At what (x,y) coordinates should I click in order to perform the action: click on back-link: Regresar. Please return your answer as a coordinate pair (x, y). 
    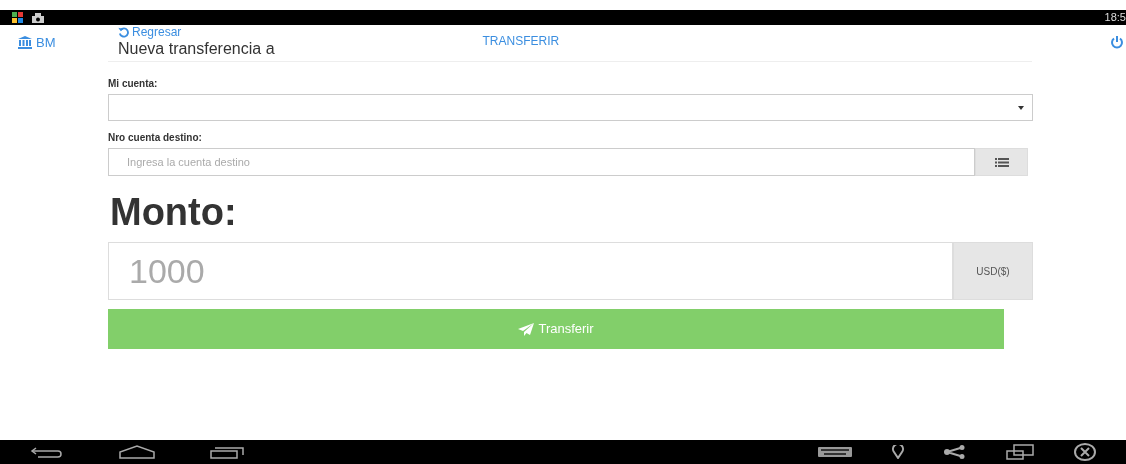
    Looking at the image, I should click on (196, 32).